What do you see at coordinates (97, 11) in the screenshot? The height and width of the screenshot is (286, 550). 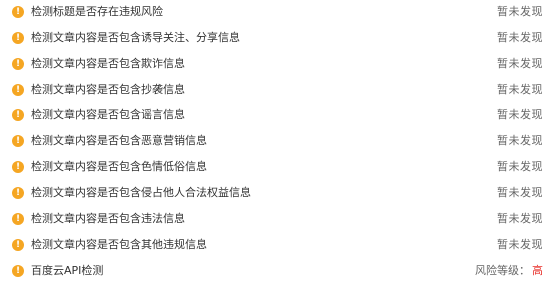 I see `check-label: 检测标题是否存在违规风险` at bounding box center [97, 11].